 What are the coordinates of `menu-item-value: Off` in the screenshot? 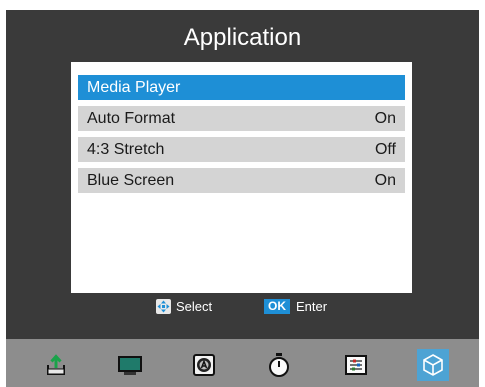 It's located at (385, 149).